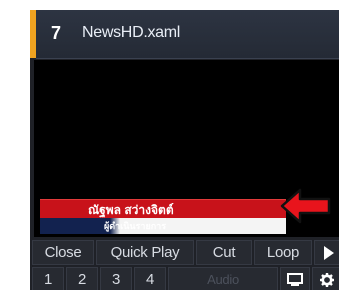 The image size is (339, 299). I want to click on playout-controls-row: Close Quick Play Cut Loop, so click(184, 253).